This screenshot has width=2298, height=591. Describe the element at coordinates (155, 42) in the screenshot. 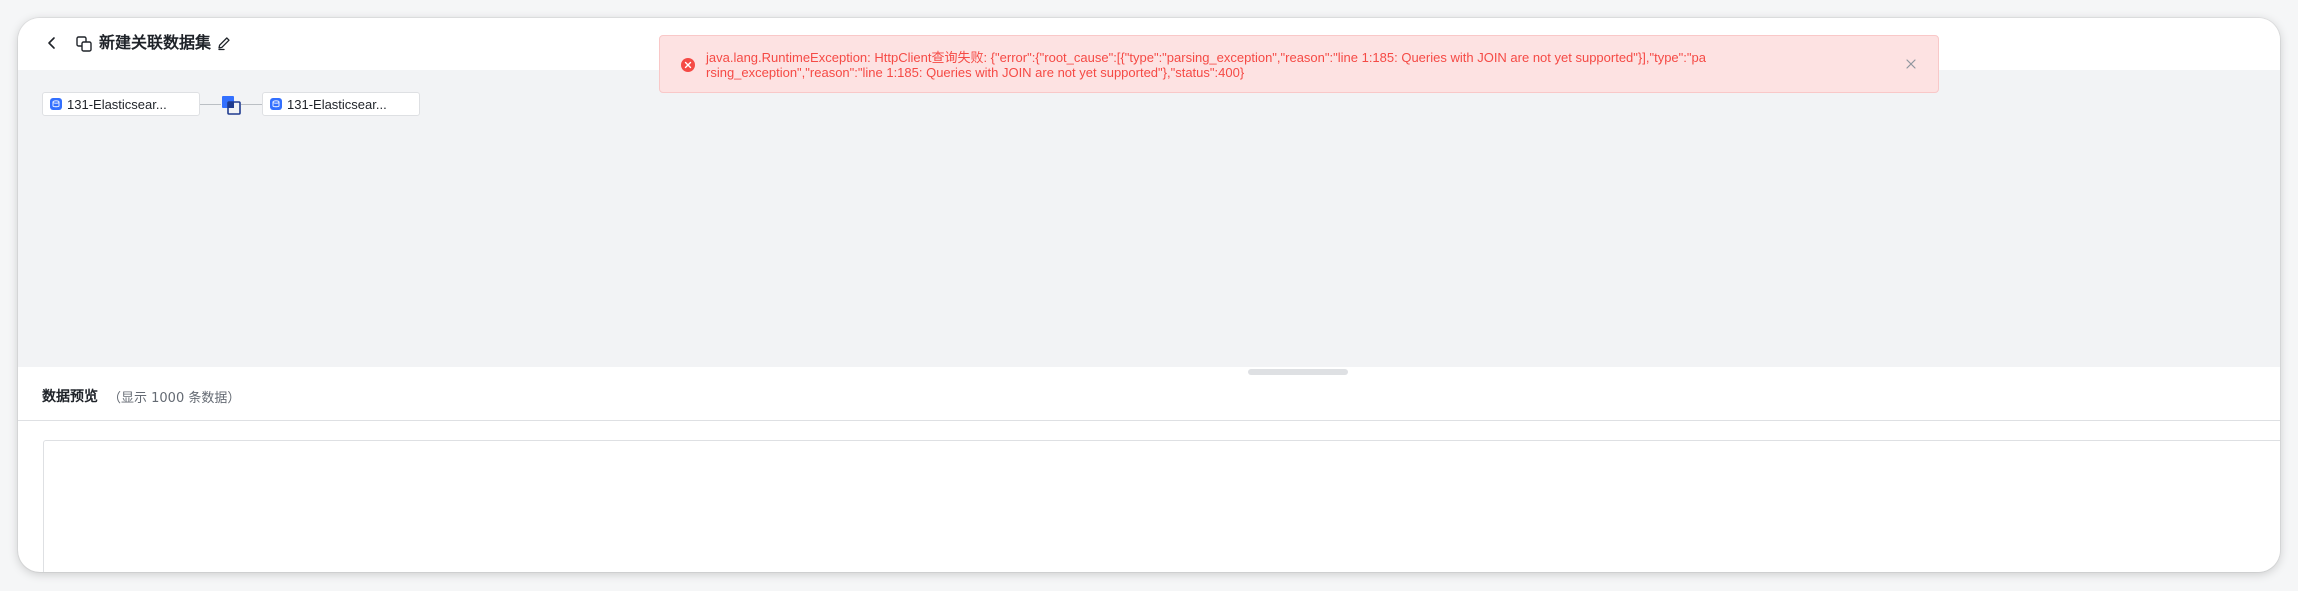

I see `page-title: 新建关联数据集` at that location.